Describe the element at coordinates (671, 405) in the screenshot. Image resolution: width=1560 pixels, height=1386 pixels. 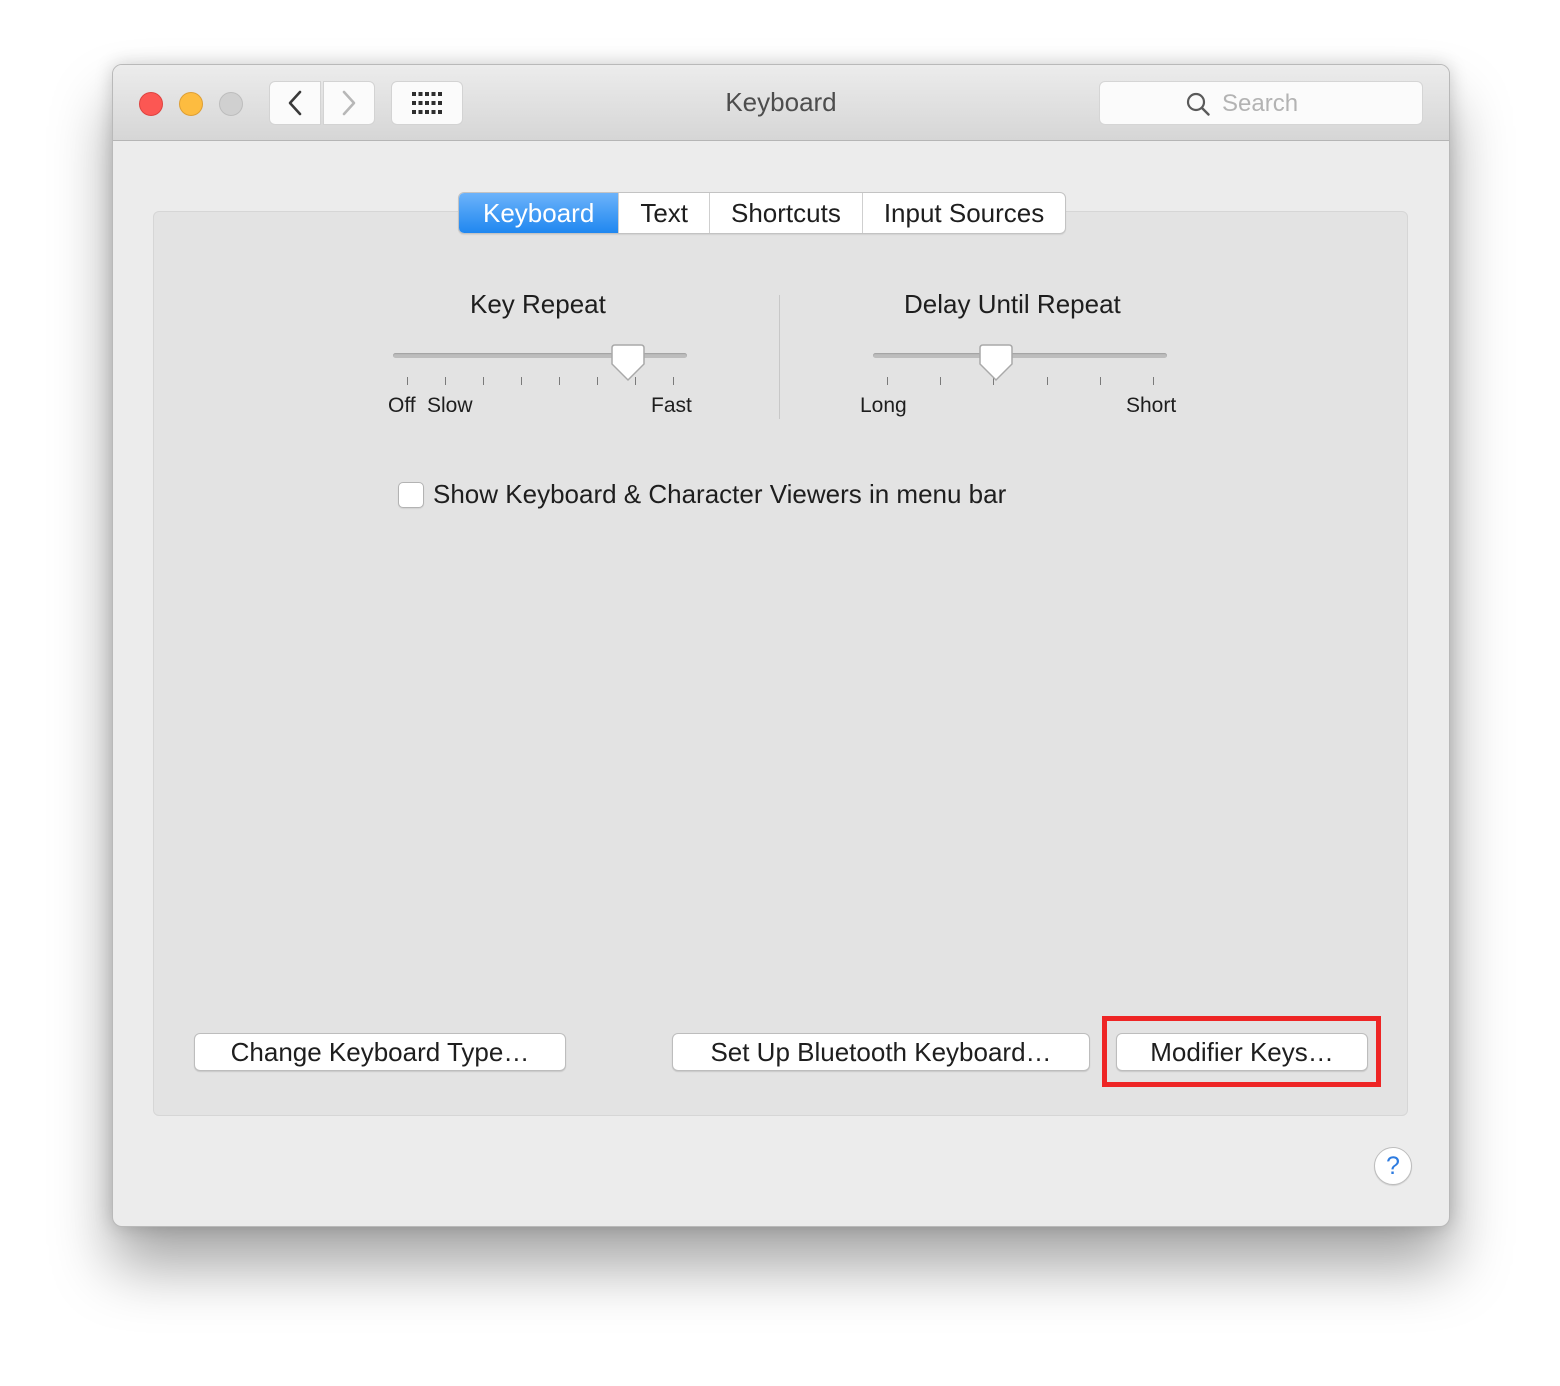
I see `key-repeat-fast-label: Fast` at that location.